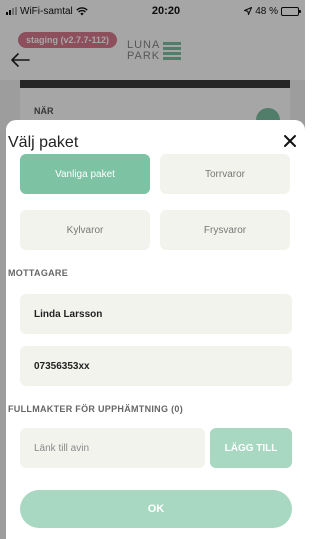 Image resolution: width=320 pixels, height=539 pixels. I want to click on recipient-section-label: MOTTAGARE, so click(38, 273).